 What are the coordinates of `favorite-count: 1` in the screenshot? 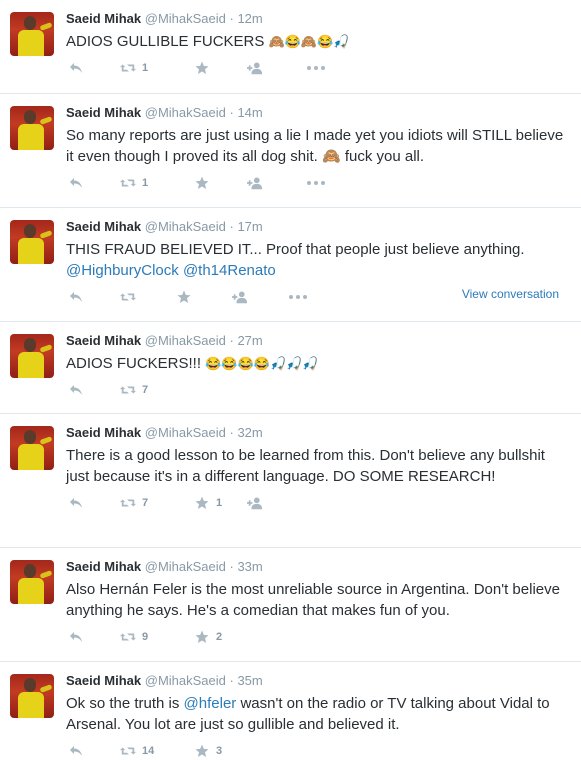 It's located at (219, 503).